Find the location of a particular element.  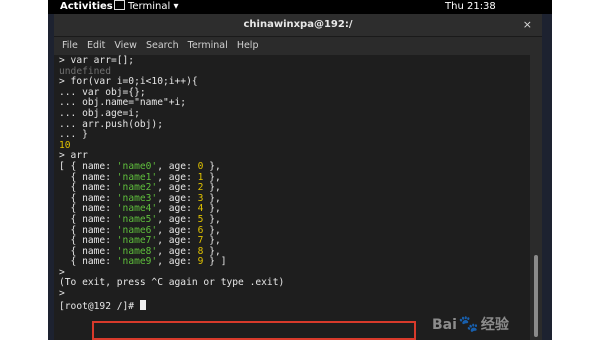

terminal-text: > for(var i=0;i<10;i++){ is located at coordinates (128, 82).